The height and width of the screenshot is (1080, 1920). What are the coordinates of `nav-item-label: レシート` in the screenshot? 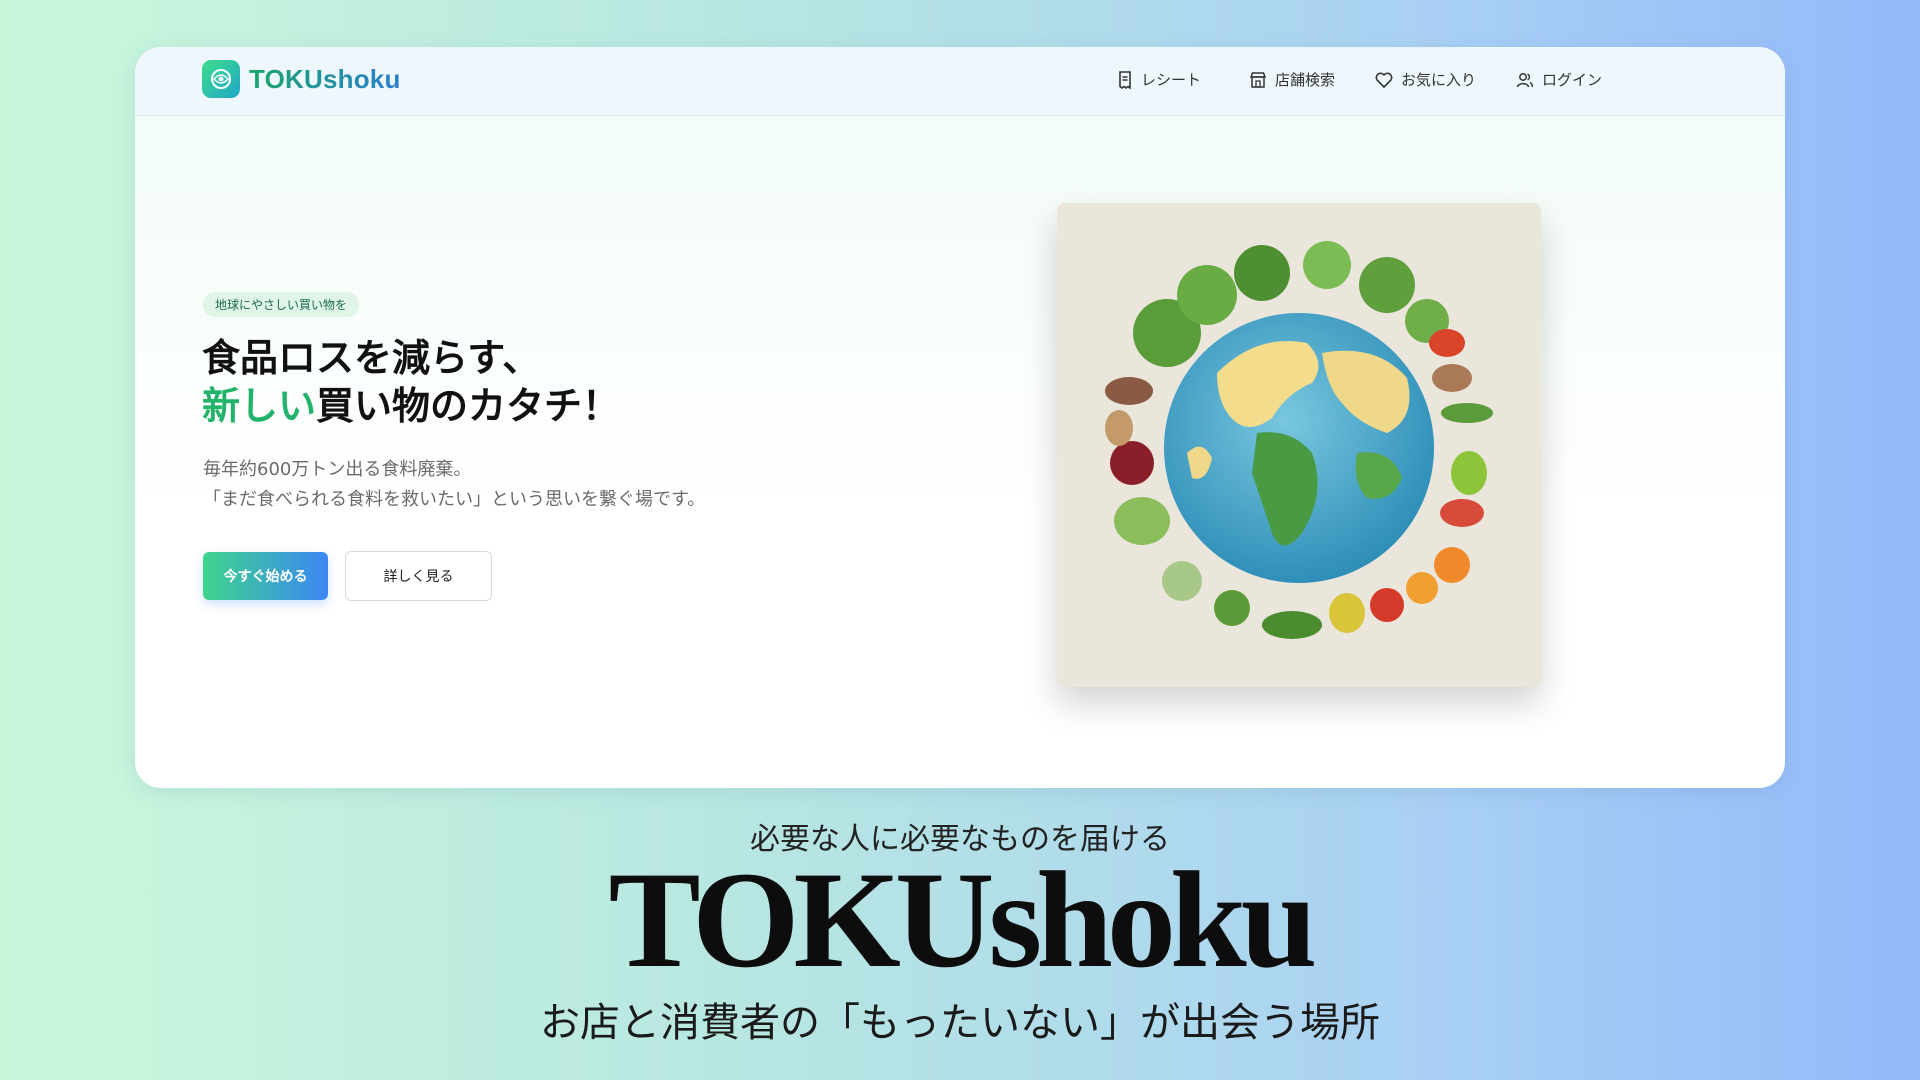 It's located at (1171, 80).